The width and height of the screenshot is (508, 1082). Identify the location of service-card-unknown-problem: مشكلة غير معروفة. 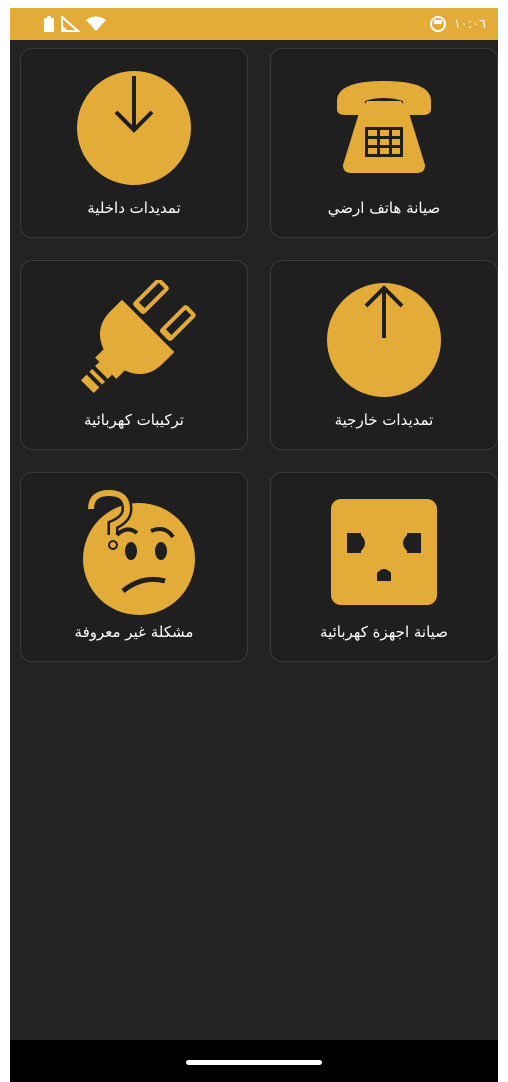
(134, 567).